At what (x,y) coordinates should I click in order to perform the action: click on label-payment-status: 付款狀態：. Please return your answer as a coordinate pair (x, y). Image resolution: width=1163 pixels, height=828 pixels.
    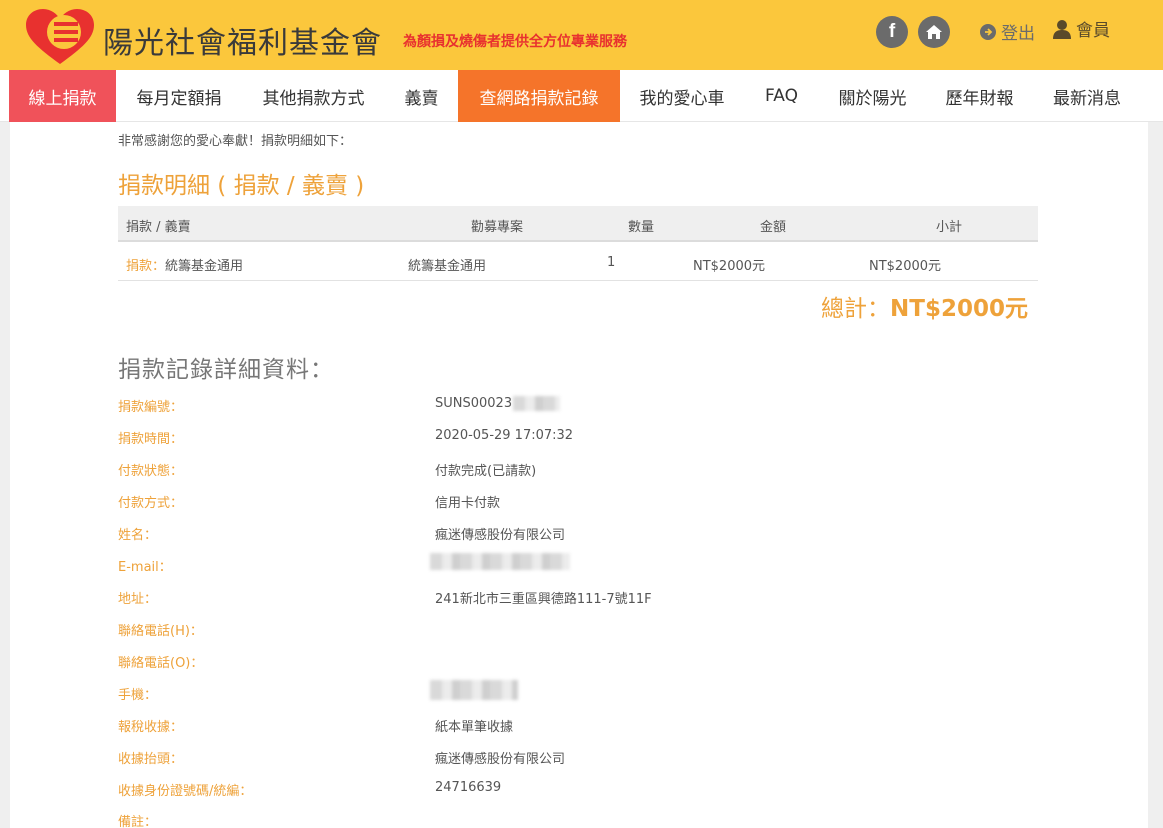
    Looking at the image, I should click on (151, 471).